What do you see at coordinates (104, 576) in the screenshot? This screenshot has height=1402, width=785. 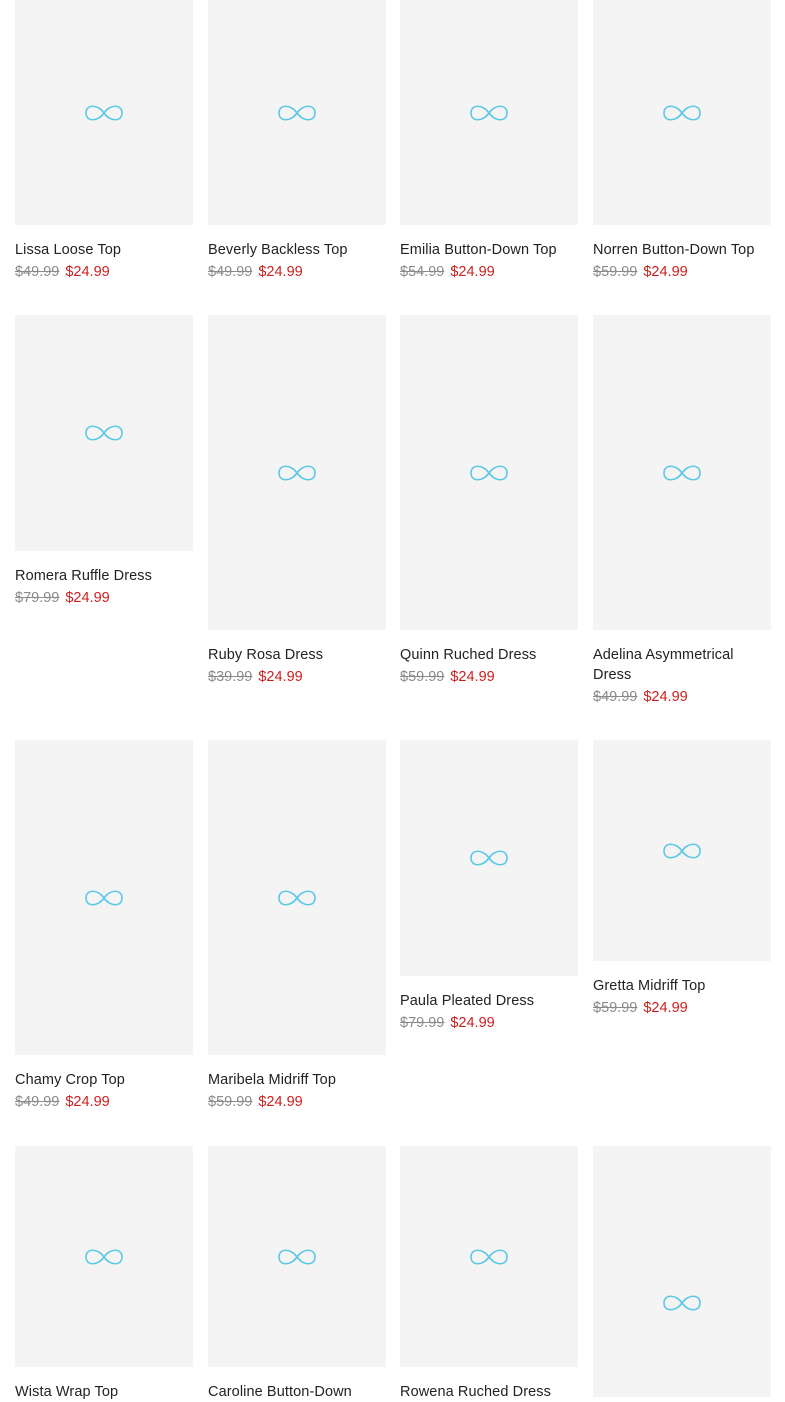 I see `product-name: Romera Ruffle Dress` at bounding box center [104, 576].